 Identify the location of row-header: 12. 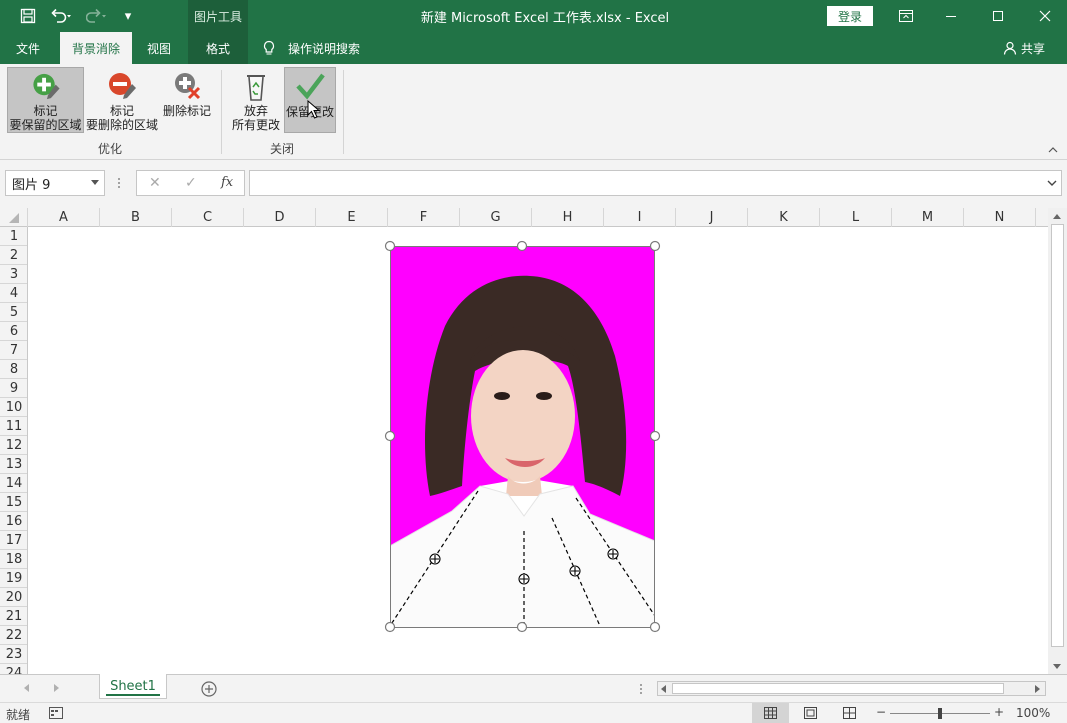
(13, 445).